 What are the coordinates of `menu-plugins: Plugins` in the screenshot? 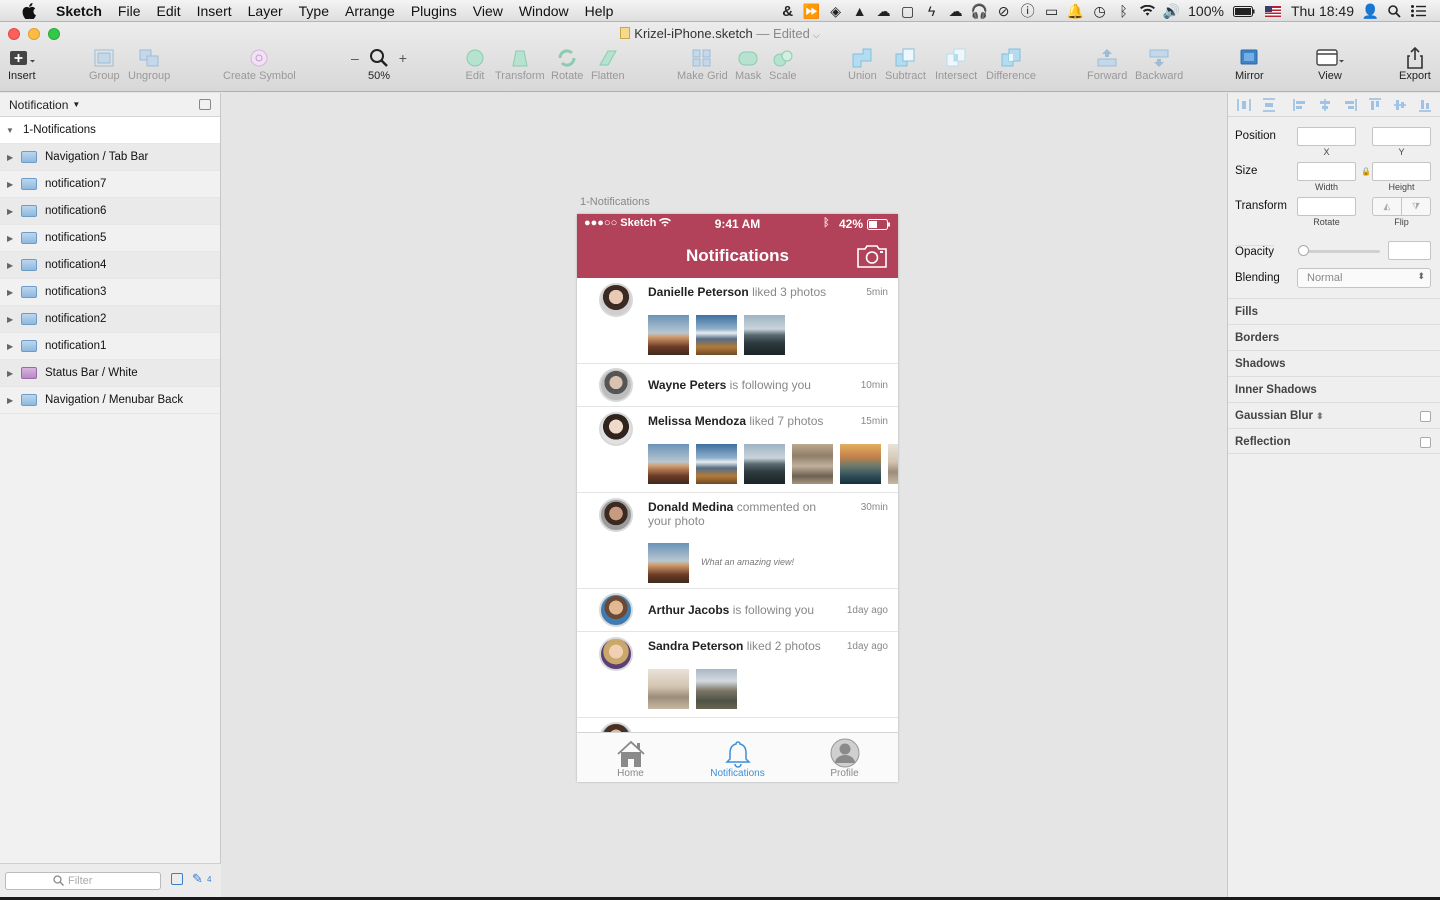 It's located at (434, 11).